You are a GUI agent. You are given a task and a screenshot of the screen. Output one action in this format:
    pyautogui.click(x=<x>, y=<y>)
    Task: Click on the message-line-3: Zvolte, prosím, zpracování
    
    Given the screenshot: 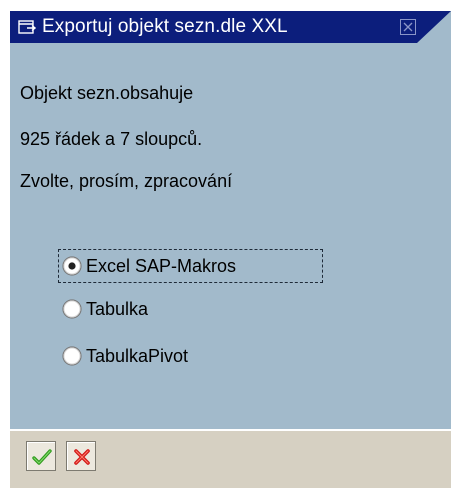 What is the action you would take?
    pyautogui.click(x=126, y=181)
    